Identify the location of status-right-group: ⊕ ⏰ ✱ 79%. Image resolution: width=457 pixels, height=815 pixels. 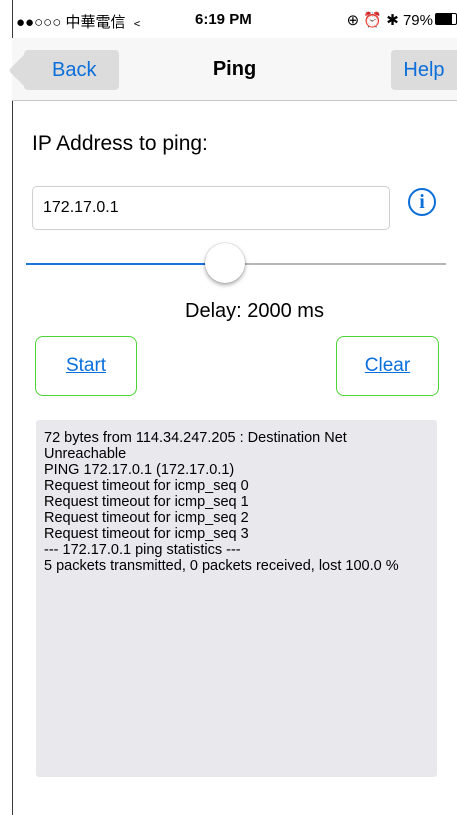
(390, 20).